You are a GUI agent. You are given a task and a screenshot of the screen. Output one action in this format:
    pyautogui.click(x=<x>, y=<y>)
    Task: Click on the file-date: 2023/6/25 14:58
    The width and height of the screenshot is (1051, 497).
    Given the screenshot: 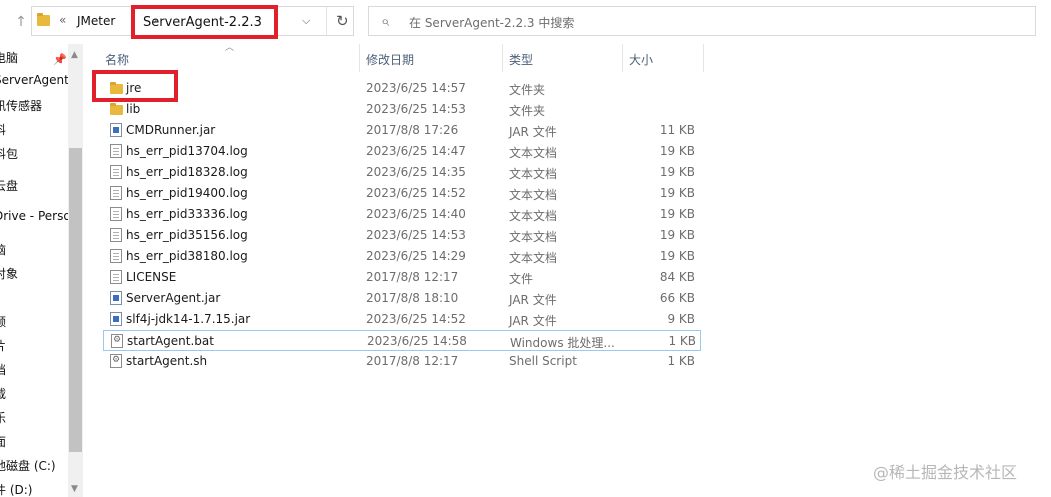 What is the action you would take?
    pyautogui.click(x=417, y=341)
    